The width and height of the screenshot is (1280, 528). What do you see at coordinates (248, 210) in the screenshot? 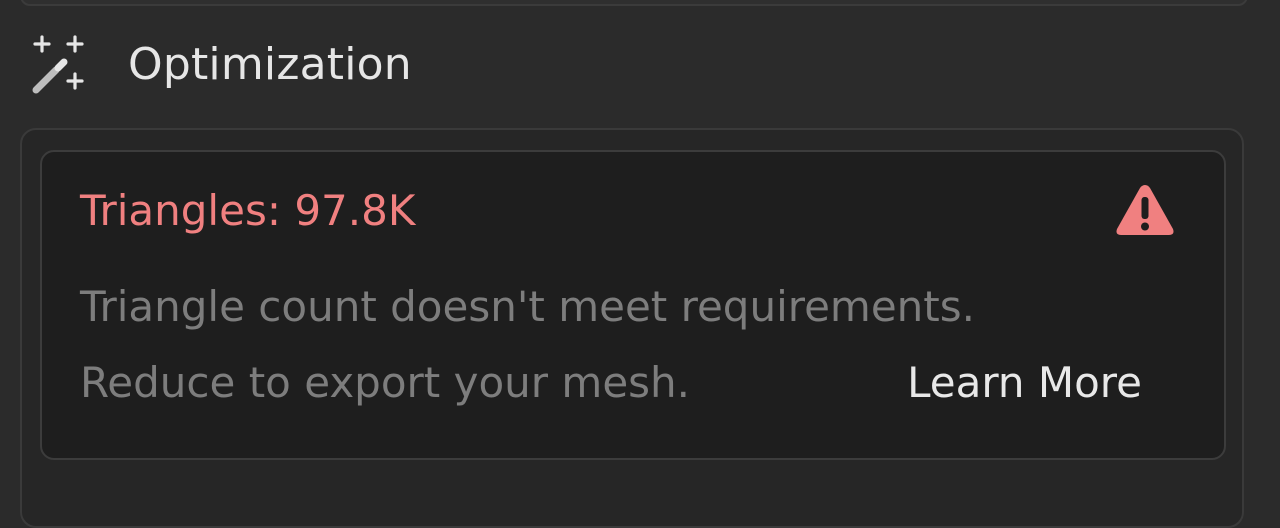
I see `triangle-count-label: Triangles: 97.8K` at bounding box center [248, 210].